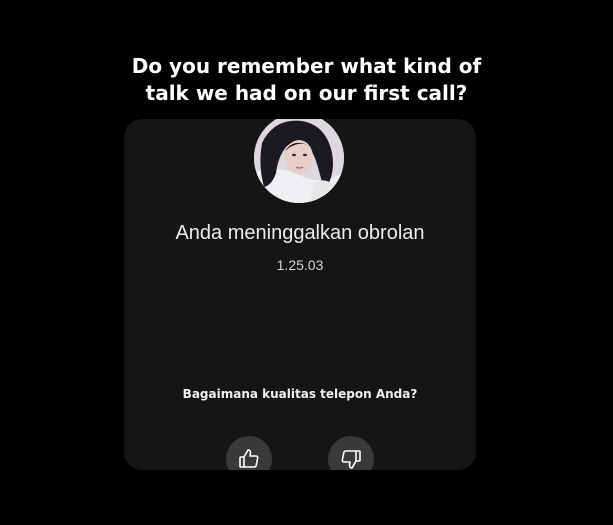 The image size is (613, 525). What do you see at coordinates (306, 66) in the screenshot?
I see `prompt-line-1: Do you remember what kind of` at bounding box center [306, 66].